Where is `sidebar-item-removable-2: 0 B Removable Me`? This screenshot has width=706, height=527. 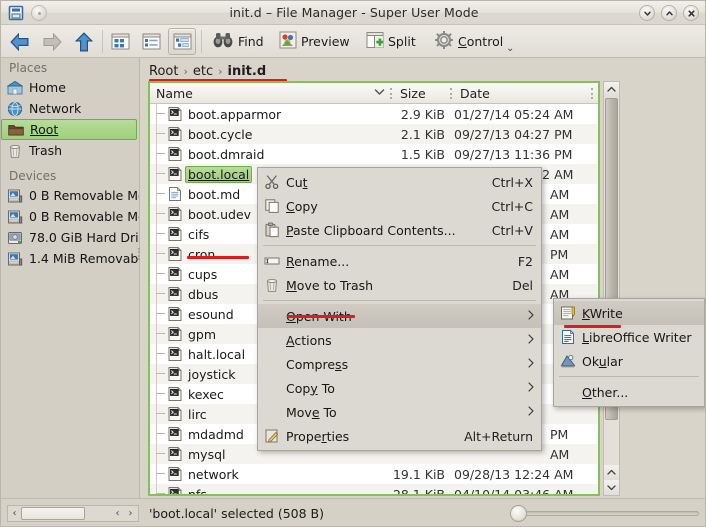
sidebar-item-removable-2: 0 B Removable Me is located at coordinates (70, 216).